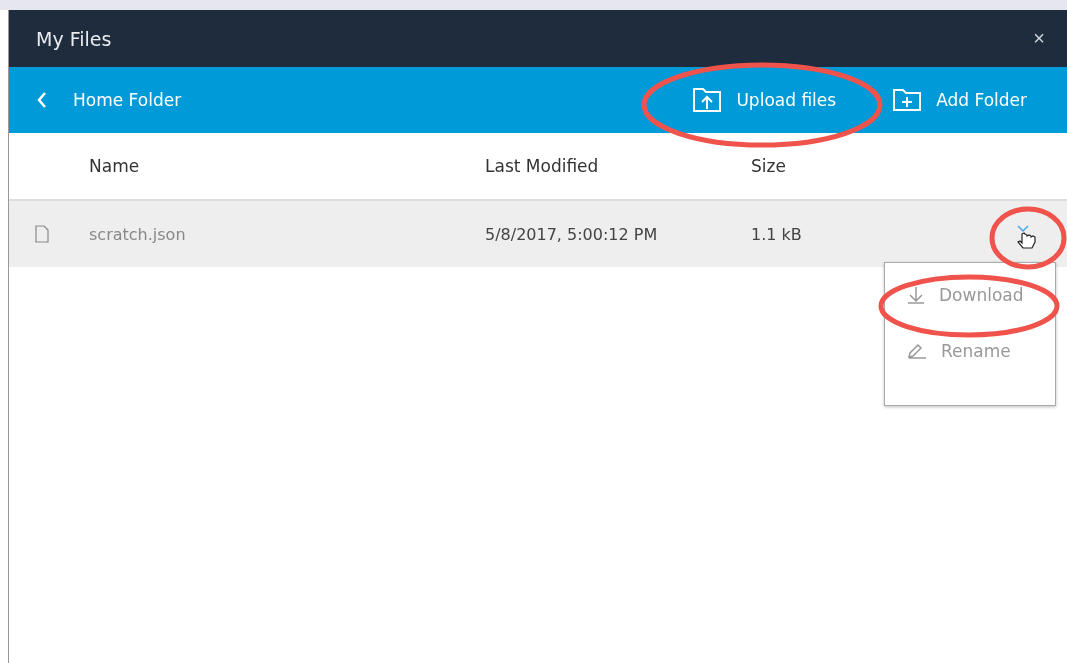 The image size is (1067, 663). What do you see at coordinates (1026, 236) in the screenshot?
I see `hand-cursor-icon` at bounding box center [1026, 236].